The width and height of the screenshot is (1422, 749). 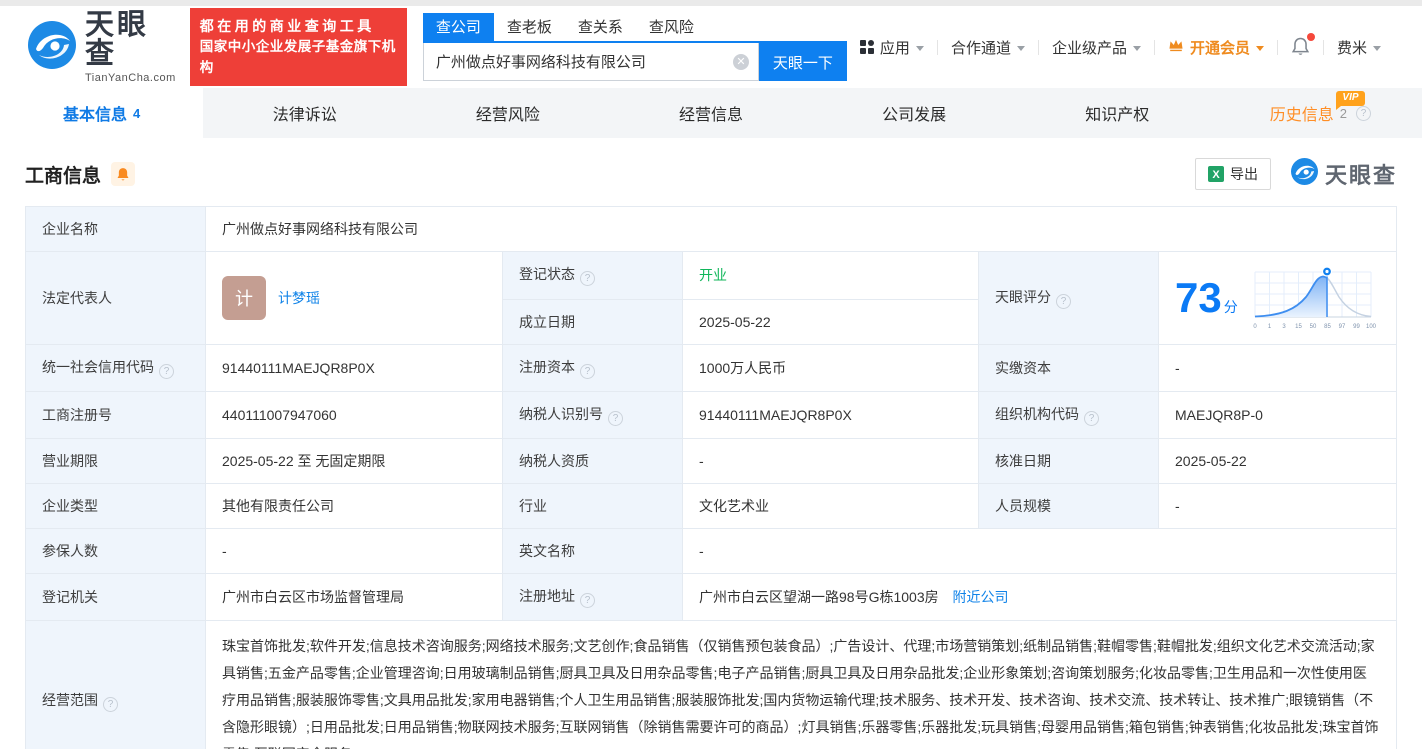 I want to click on tab-history-info: VIP 历史信息 2 ?, so click(x=1320, y=113).